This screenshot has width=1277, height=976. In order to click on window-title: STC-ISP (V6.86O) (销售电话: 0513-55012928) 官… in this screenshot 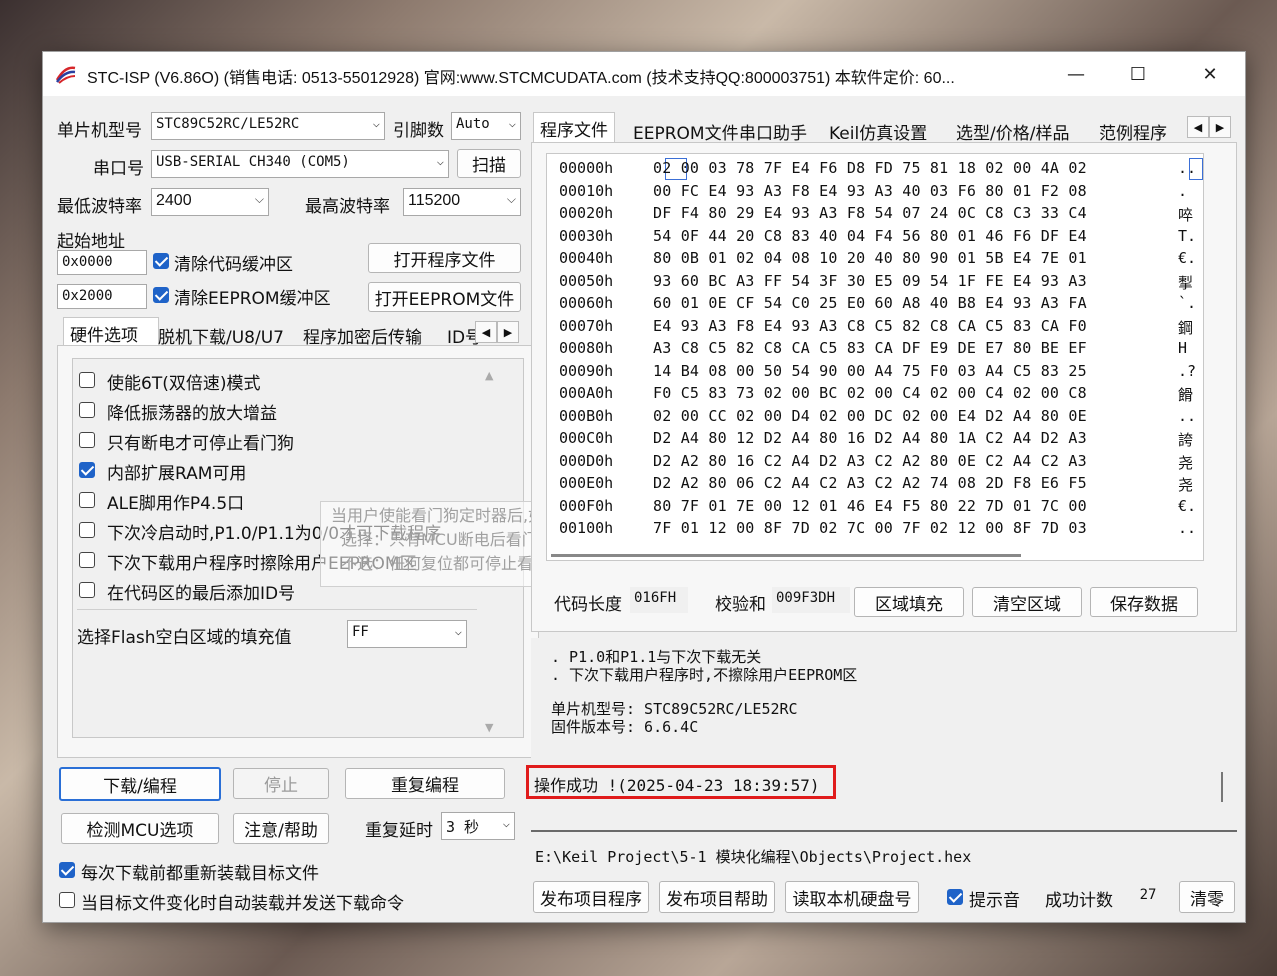, I will do `click(521, 78)`.